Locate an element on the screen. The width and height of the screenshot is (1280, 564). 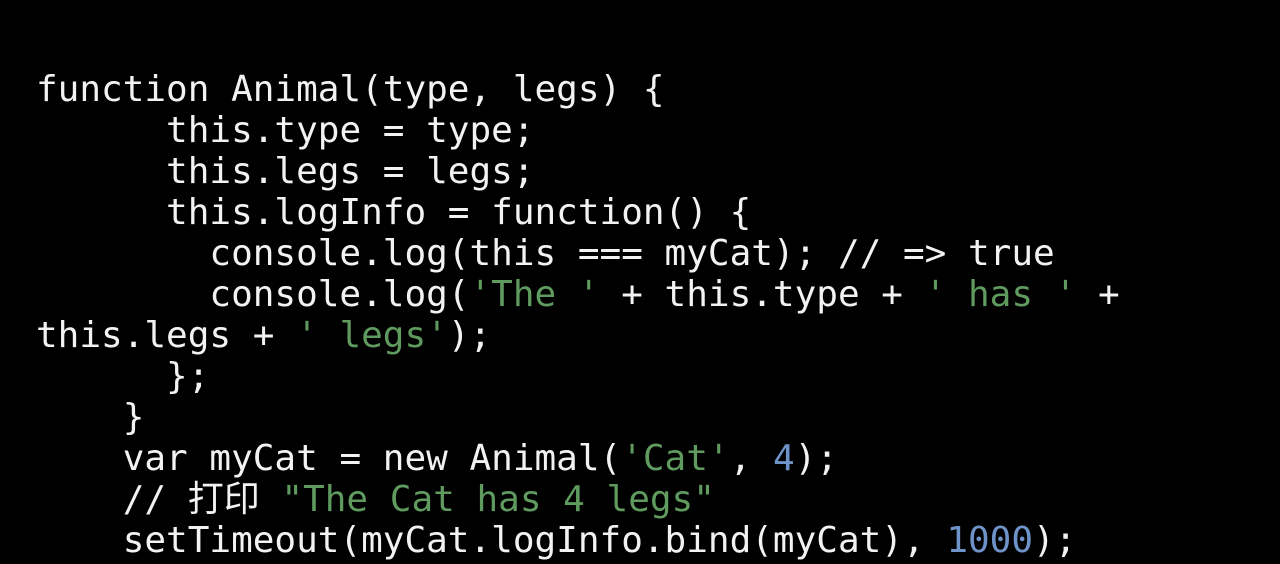
code-line: this.logInfo = function() { is located at coordinates (640, 212).